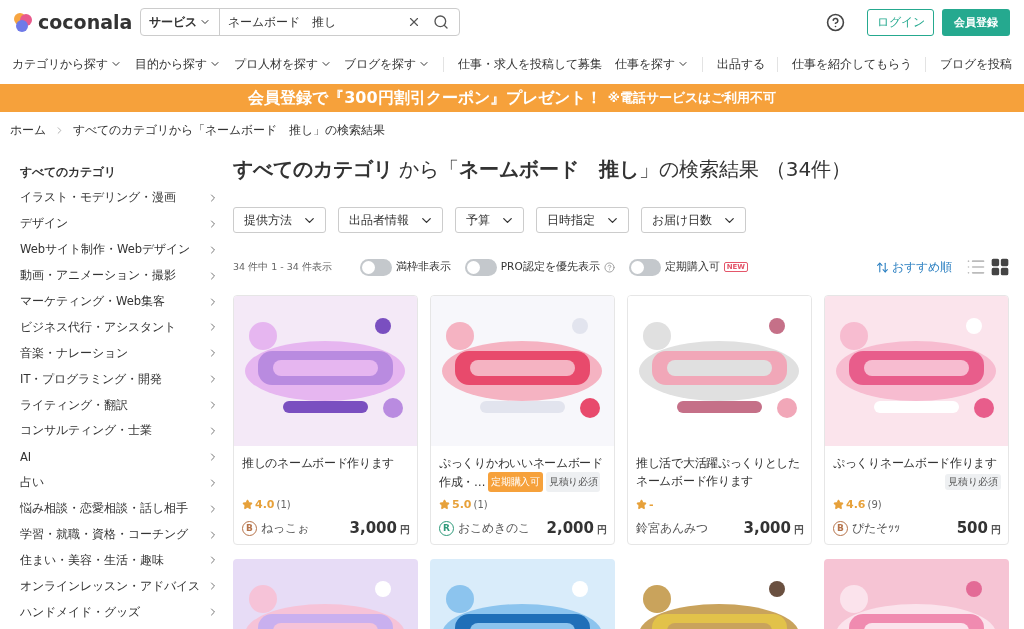 The image size is (1024, 629). What do you see at coordinates (916, 420) in the screenshot?
I see `service-card: ぷっくりネームボード作ります 見積り必須 4.6 (9) B ぴたそｯｯ 500 円` at bounding box center [916, 420].